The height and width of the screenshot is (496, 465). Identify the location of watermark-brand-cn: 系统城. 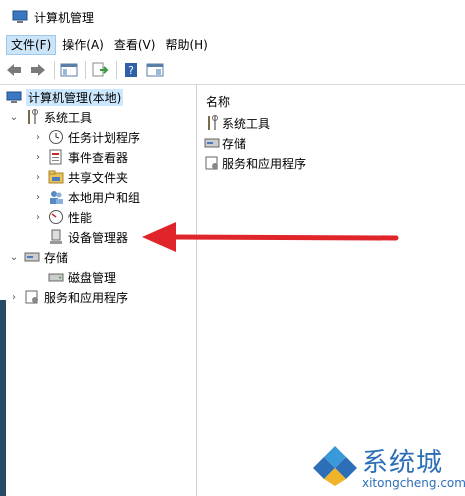
(403, 463).